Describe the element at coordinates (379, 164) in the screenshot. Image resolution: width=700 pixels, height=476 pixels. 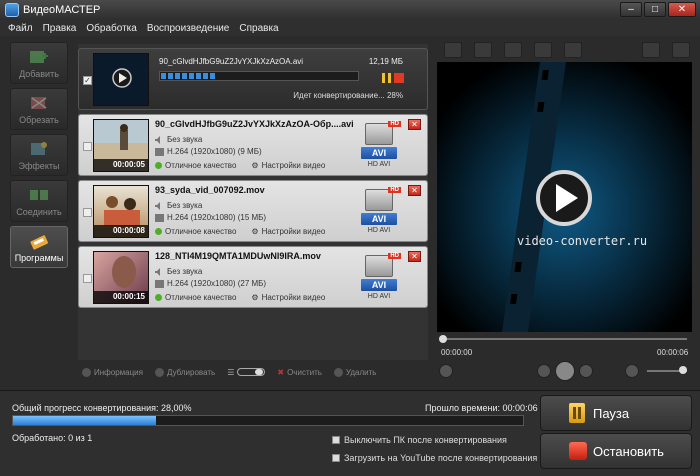
I see `format-label: HD AVI` at that location.